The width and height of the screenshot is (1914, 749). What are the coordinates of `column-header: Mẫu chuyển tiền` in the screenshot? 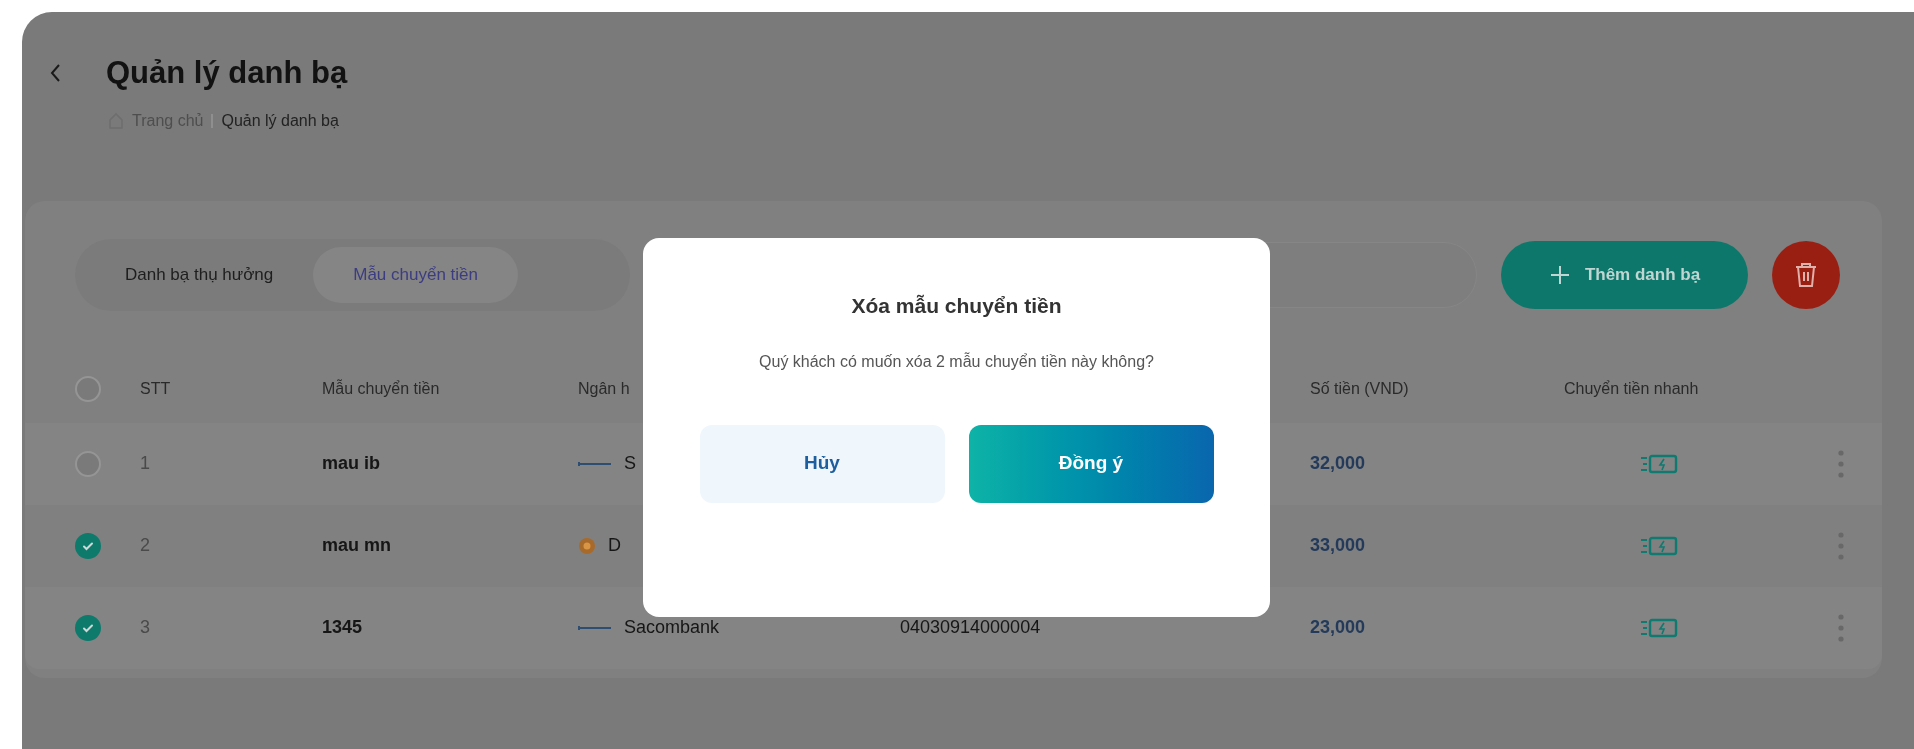 It's located at (381, 388).